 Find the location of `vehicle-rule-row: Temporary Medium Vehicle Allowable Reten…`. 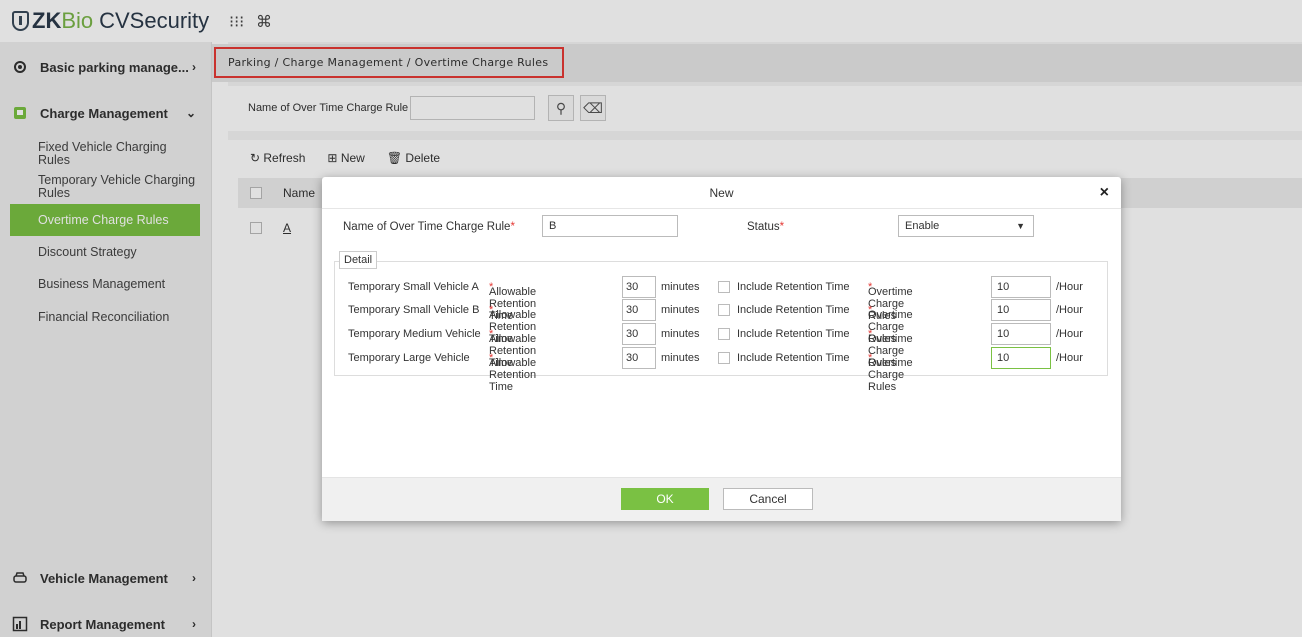

vehicle-rule-row: Temporary Medium Vehicle Allowable Reten… is located at coordinates (728, 346).